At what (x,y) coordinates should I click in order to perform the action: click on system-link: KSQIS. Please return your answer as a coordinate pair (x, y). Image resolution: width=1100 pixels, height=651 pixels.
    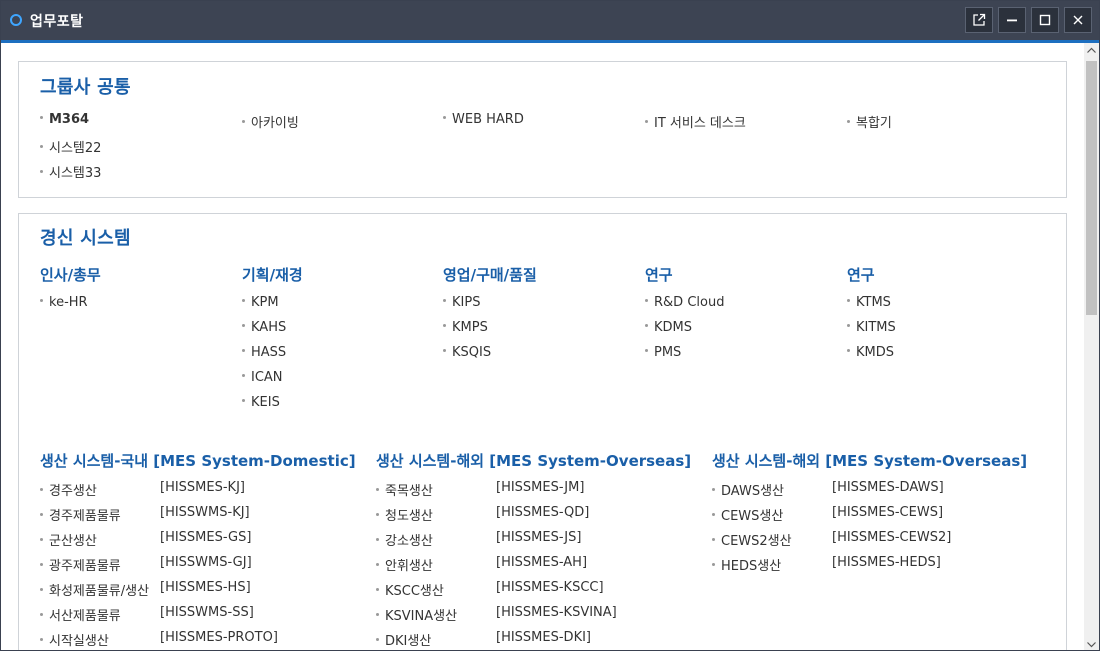
    Looking at the image, I should click on (467, 352).